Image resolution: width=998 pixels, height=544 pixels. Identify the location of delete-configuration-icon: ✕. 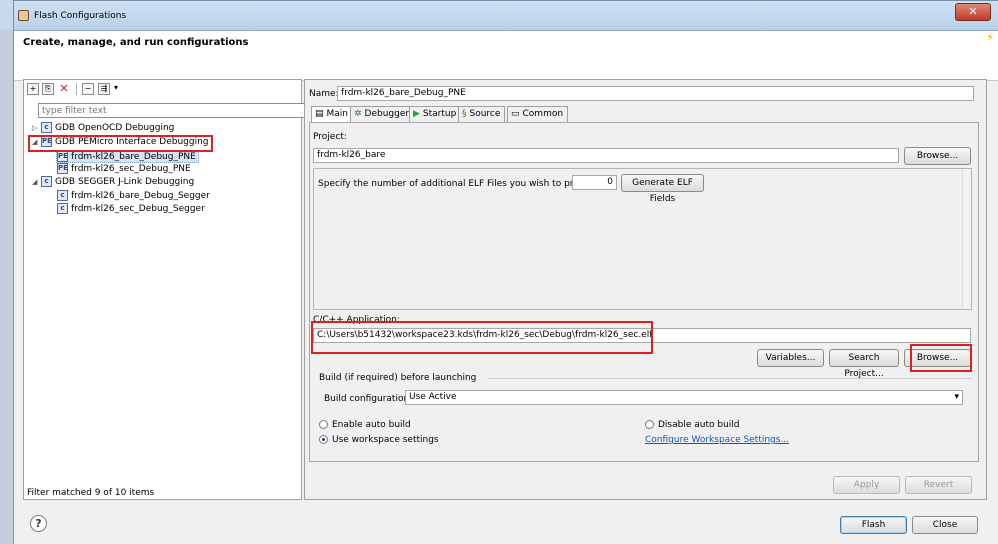
(64, 89).